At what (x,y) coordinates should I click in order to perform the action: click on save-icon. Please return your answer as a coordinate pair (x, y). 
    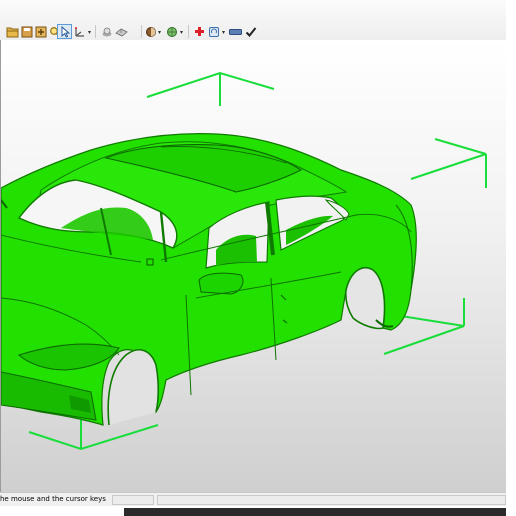
    Looking at the image, I should click on (26, 31).